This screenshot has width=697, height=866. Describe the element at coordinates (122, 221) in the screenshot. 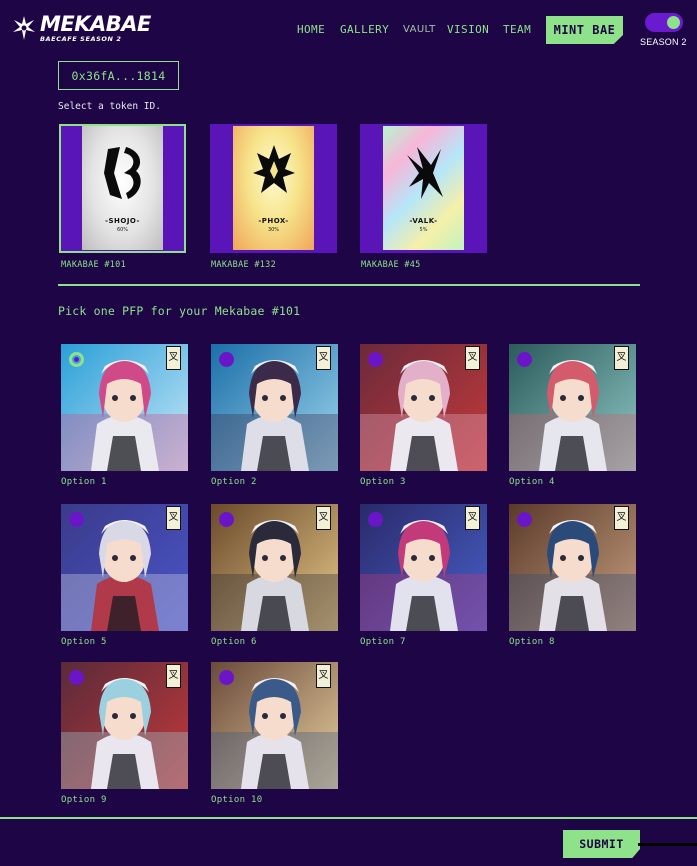

I see `token-card-name: -SHOJO-` at that location.